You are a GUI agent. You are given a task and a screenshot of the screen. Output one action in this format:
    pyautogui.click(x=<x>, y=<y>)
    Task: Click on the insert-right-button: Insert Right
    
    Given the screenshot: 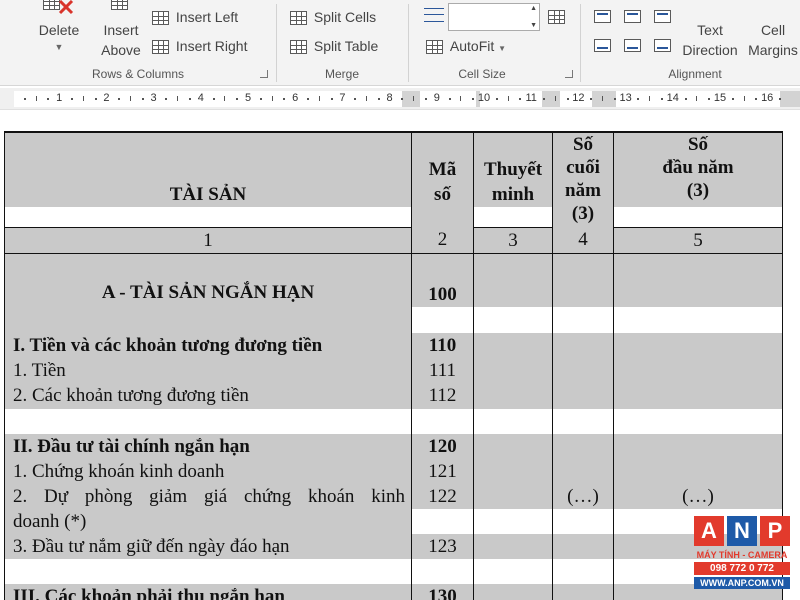 What is the action you would take?
    pyautogui.click(x=199, y=46)
    